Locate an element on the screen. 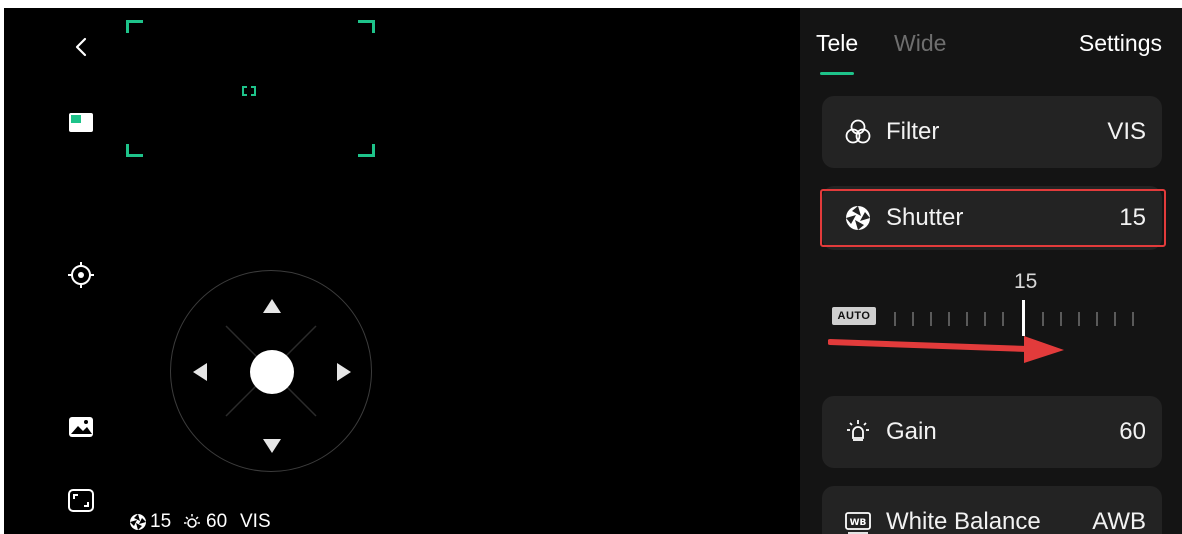  white-balance-row: WB White Balance AWB is located at coordinates (992, 510).